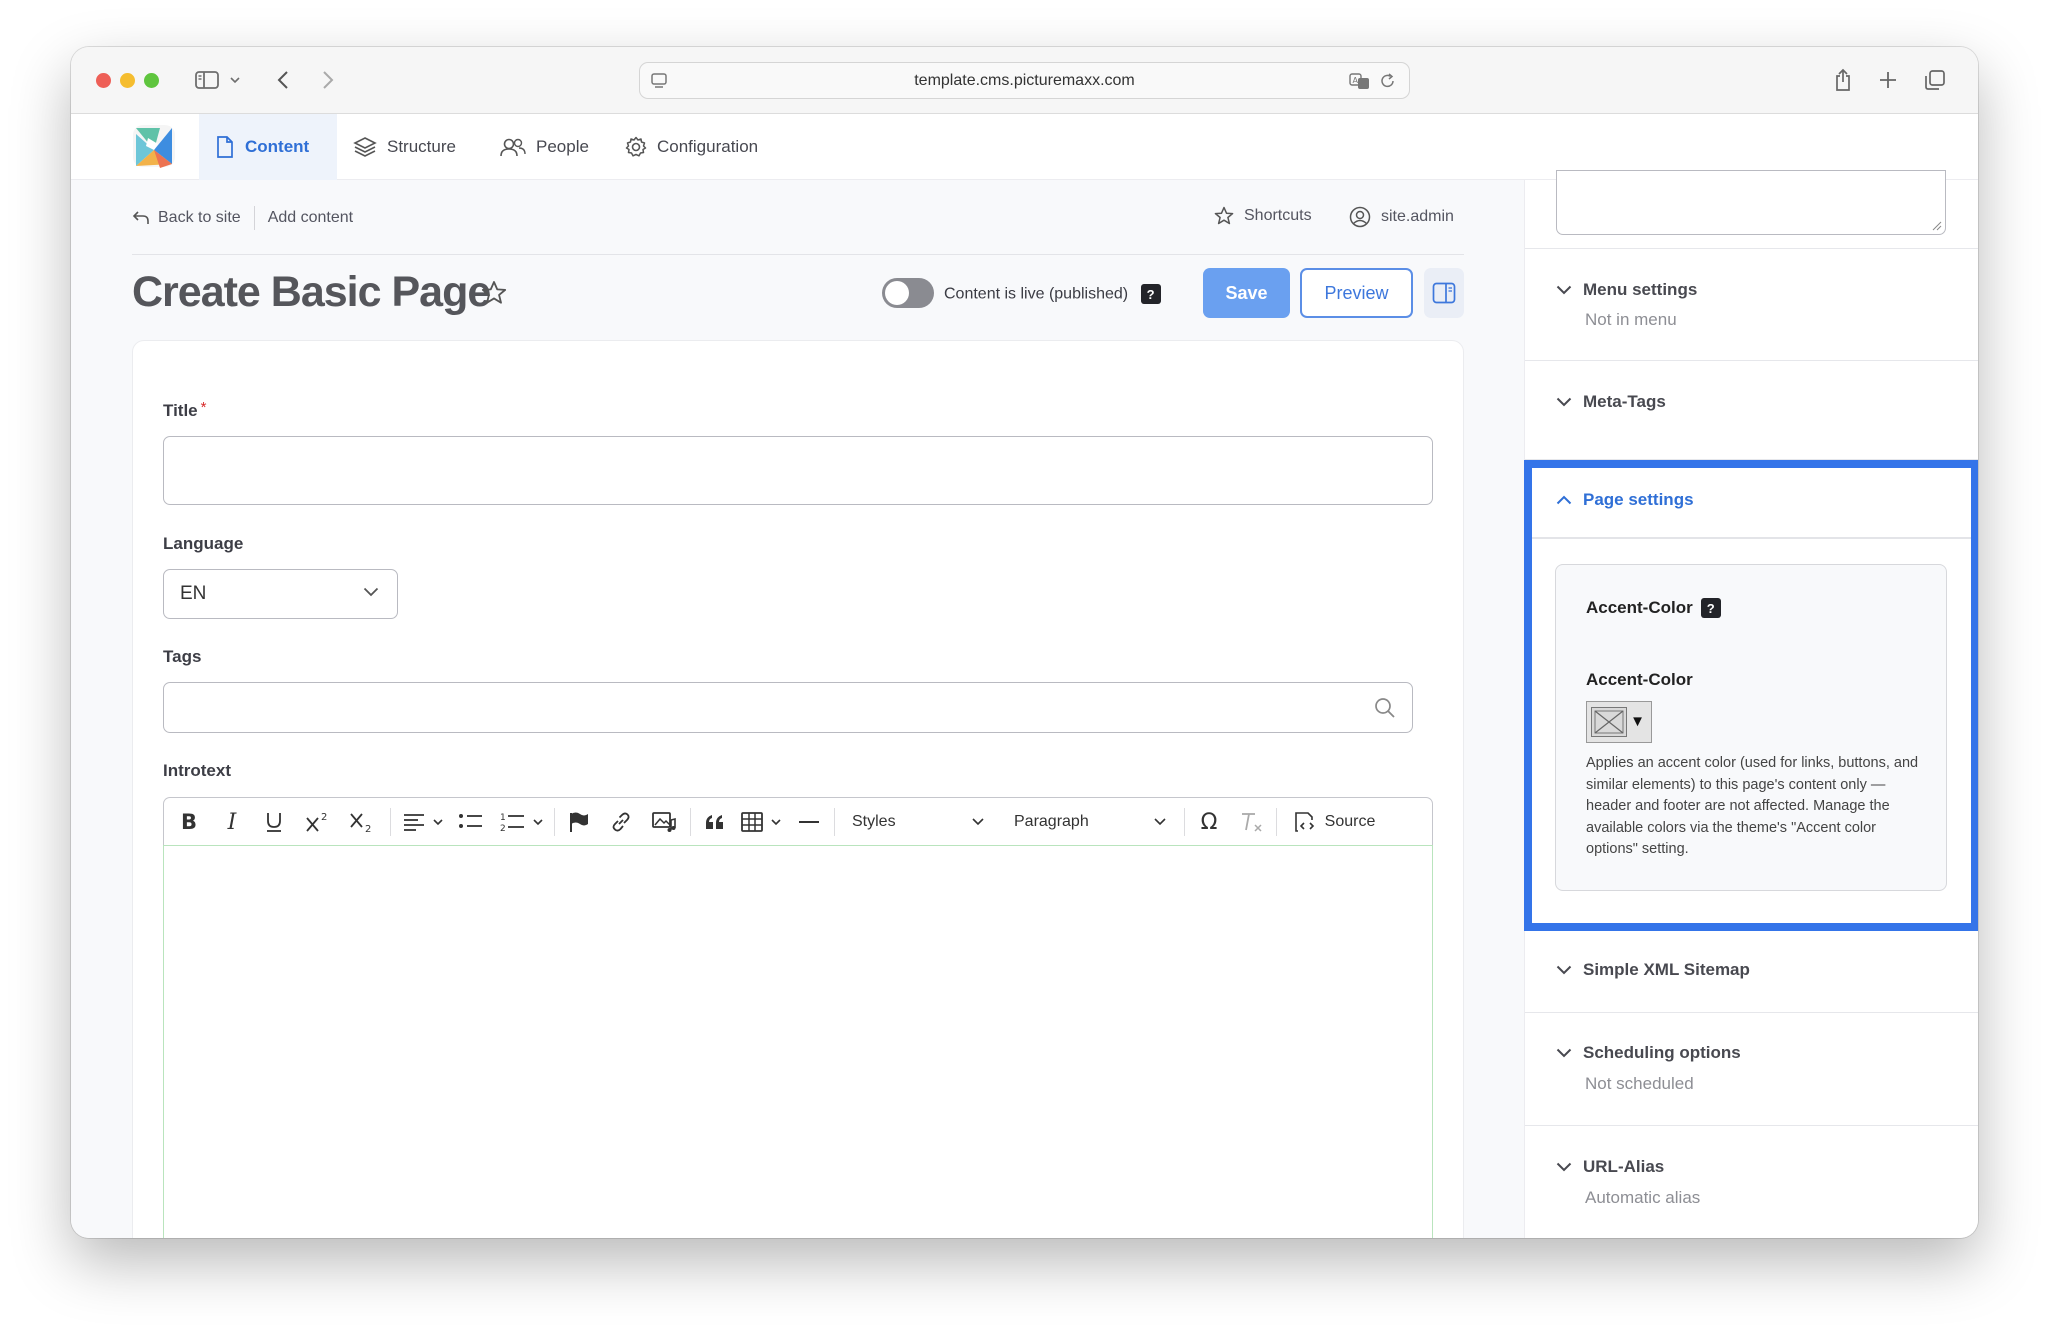  Describe the element at coordinates (1209, 822) in the screenshot. I see `special-characters-icon: Ω` at that location.